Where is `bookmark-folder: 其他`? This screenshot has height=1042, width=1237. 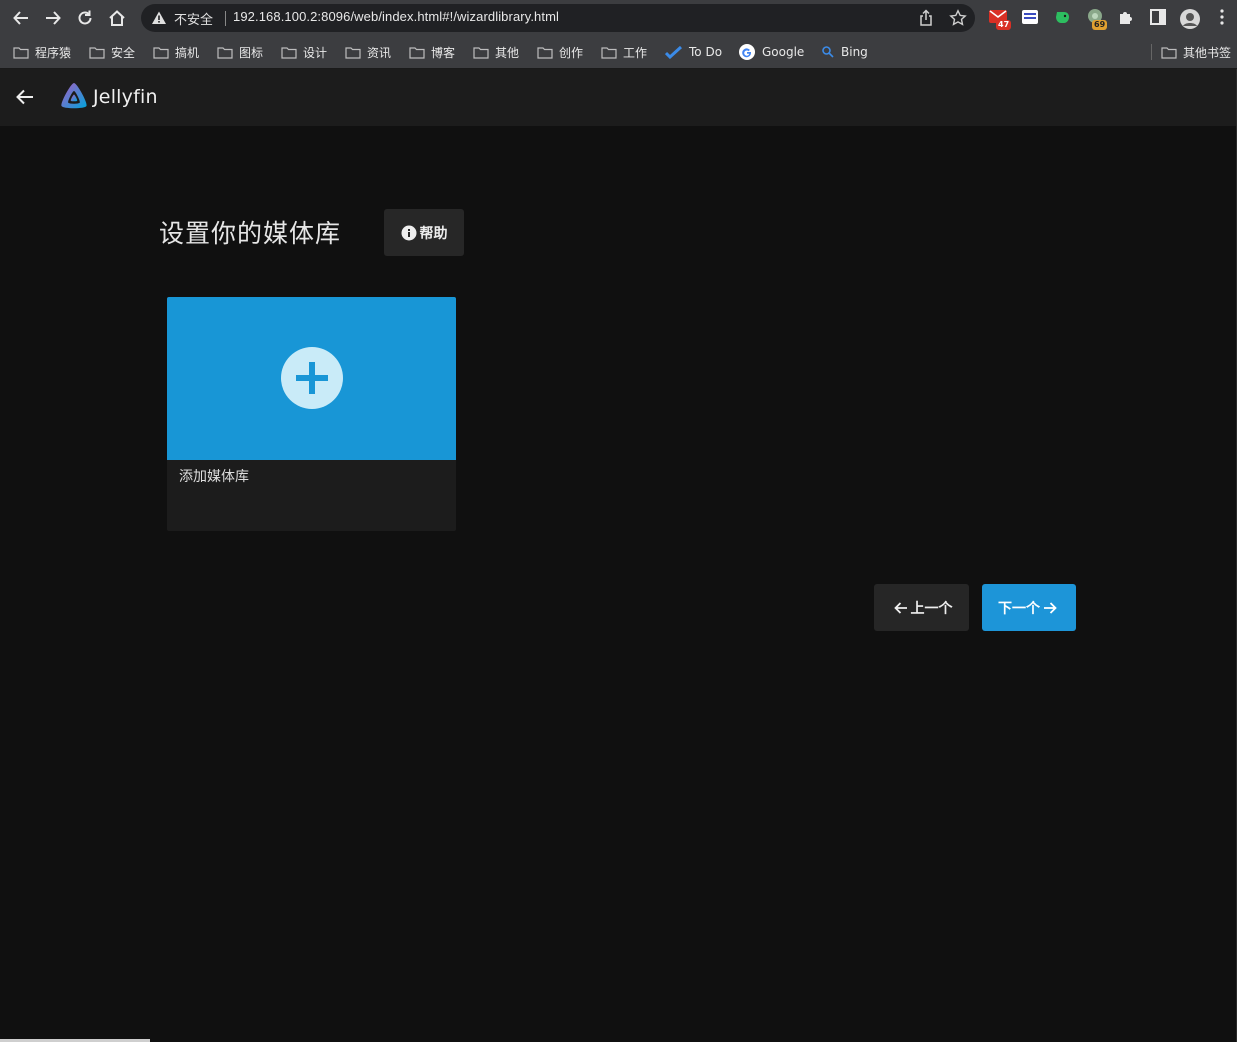
bookmark-folder: 其他 is located at coordinates (496, 52).